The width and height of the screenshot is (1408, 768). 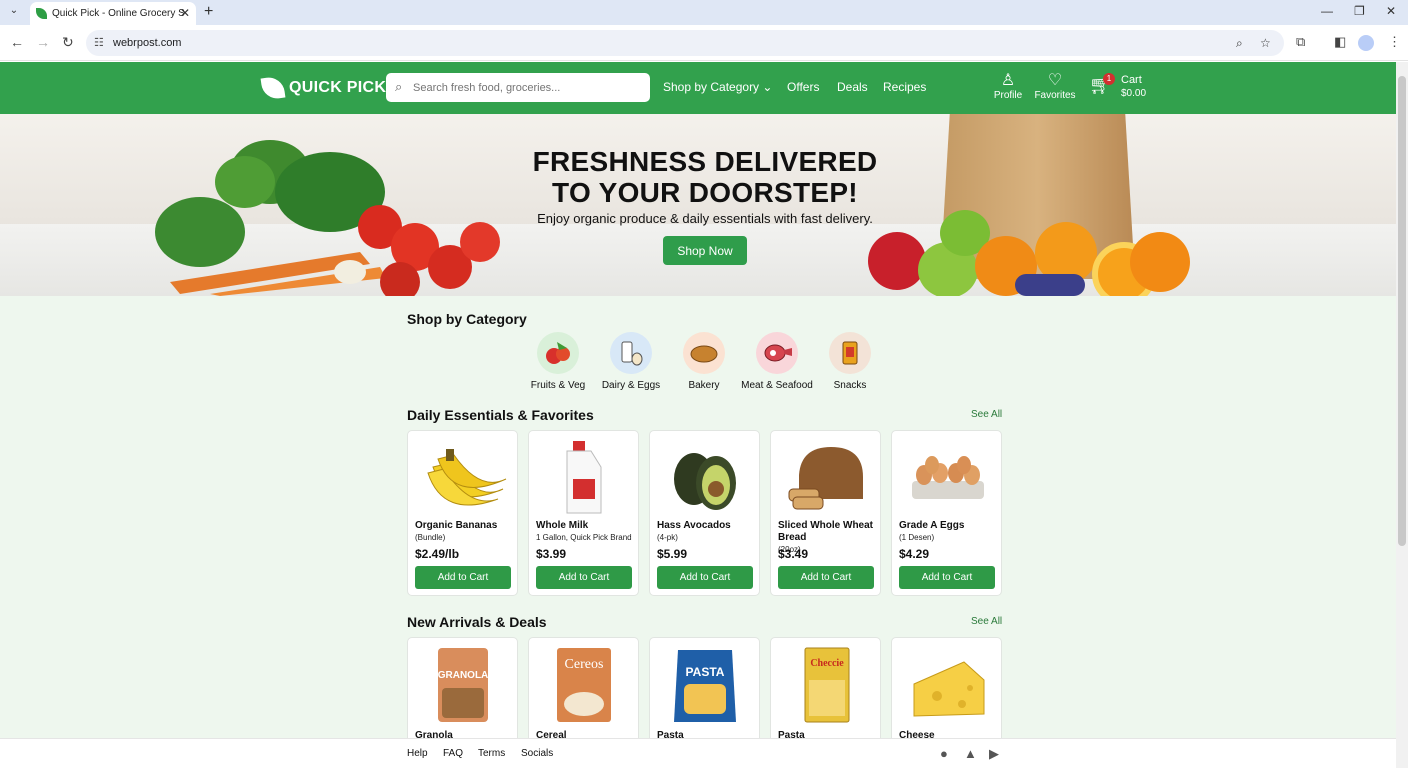 I want to click on side-panel-icon: ◧, so click(x=1340, y=42).